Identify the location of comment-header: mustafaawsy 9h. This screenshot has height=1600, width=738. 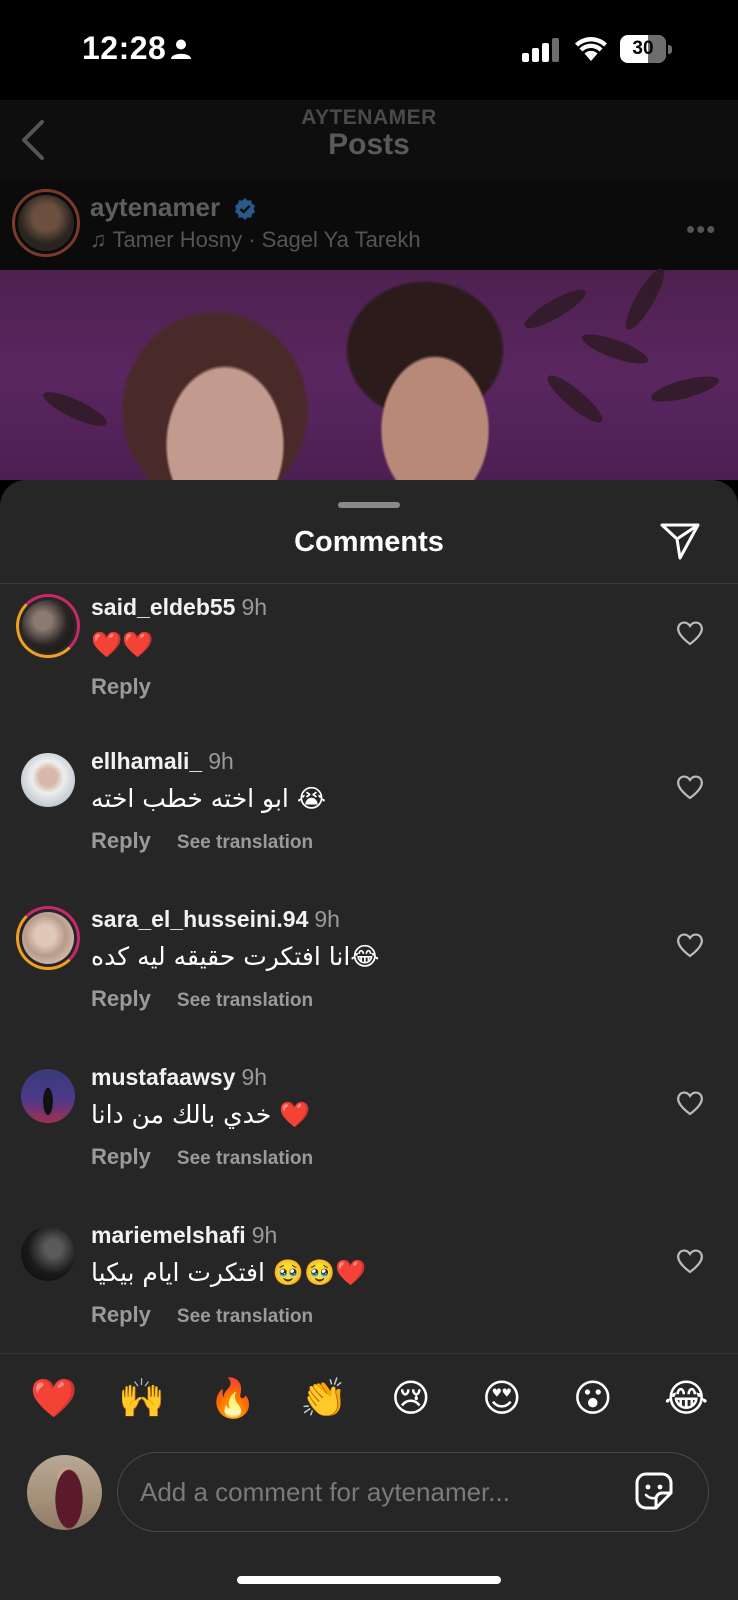
(179, 1077).